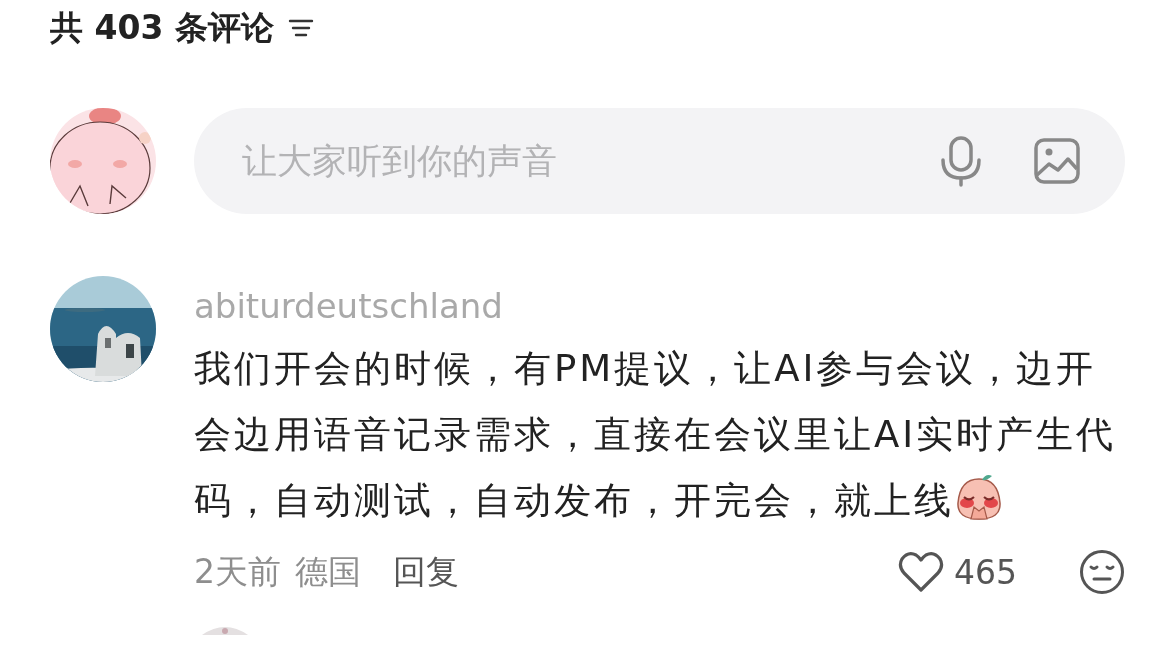  What do you see at coordinates (237, 571) in the screenshot?
I see `comment-time: 2天前` at bounding box center [237, 571].